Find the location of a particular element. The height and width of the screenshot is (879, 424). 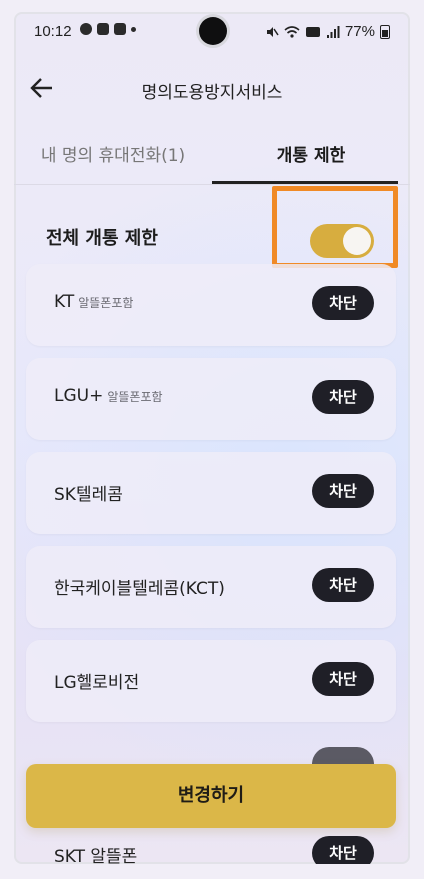

camera-cutout is located at coordinates (213, 31).